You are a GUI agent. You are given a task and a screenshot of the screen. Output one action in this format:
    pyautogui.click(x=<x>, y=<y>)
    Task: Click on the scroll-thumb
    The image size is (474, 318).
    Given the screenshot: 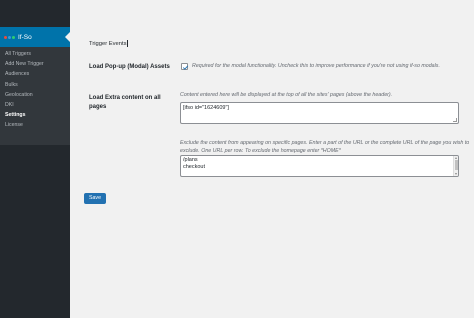 What is the action you would take?
    pyautogui.click(x=456, y=165)
    